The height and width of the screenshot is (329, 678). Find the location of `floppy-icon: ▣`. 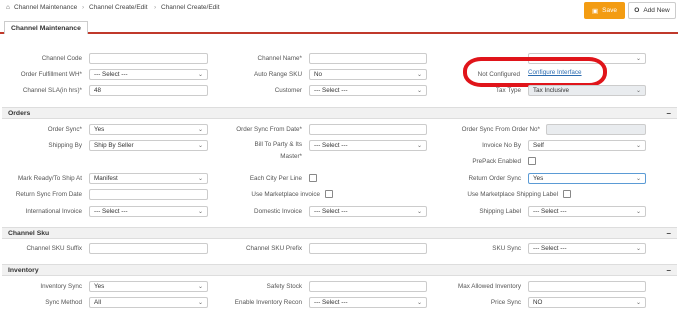

floppy-icon: ▣ is located at coordinates (595, 11).